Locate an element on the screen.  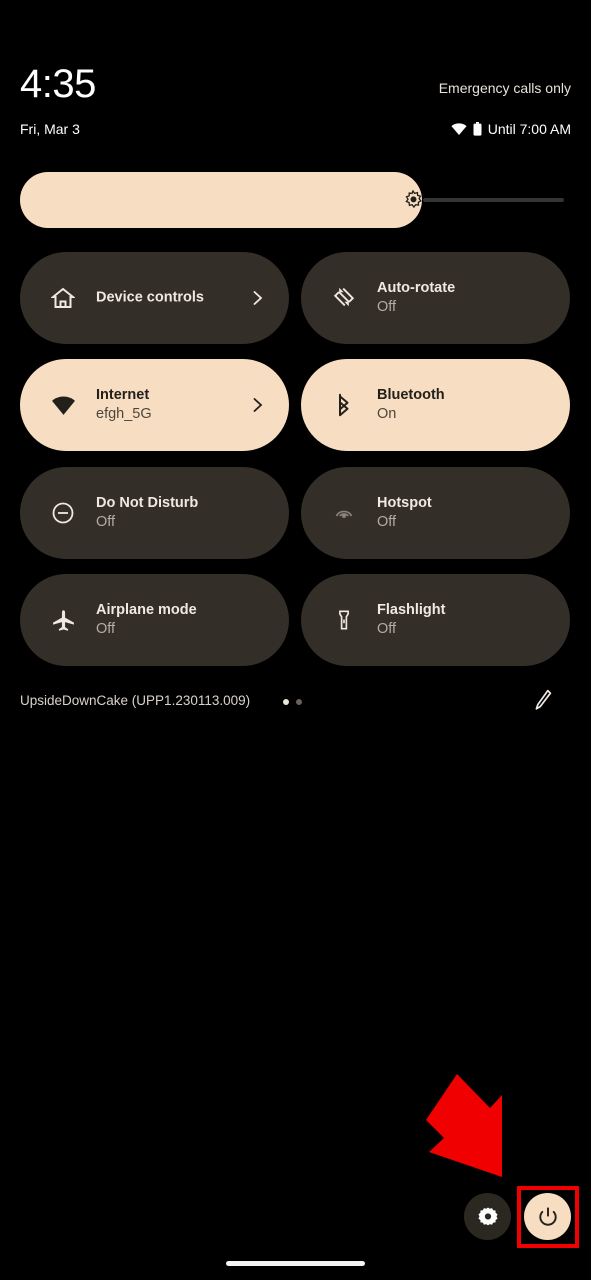
tile-state: On is located at coordinates (387, 414).